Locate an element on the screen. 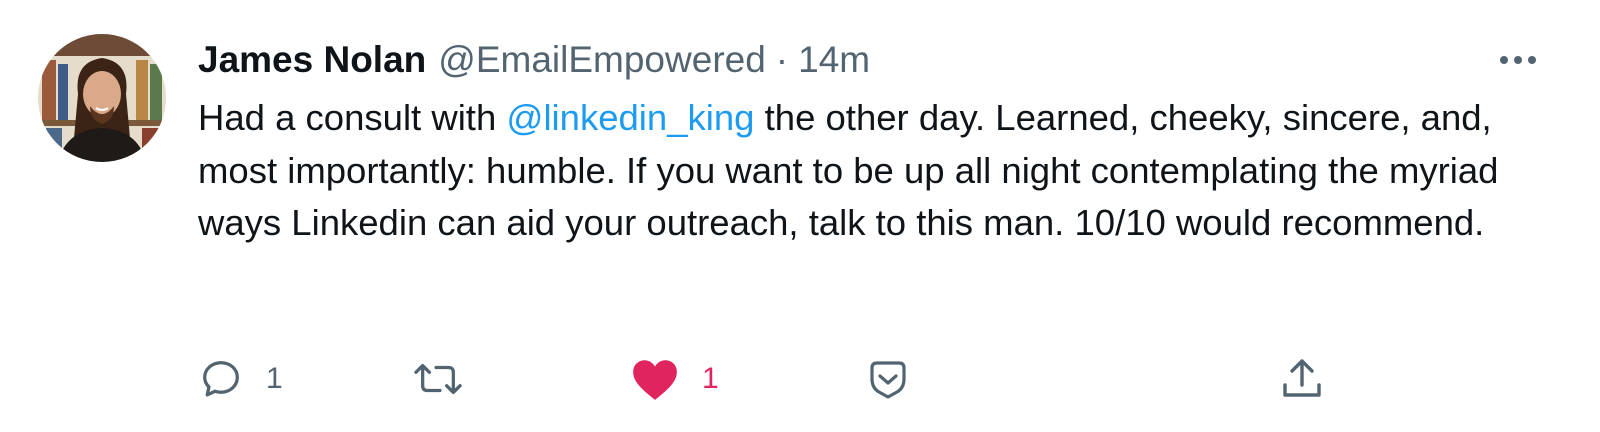  save-button is located at coordinates (888, 379).